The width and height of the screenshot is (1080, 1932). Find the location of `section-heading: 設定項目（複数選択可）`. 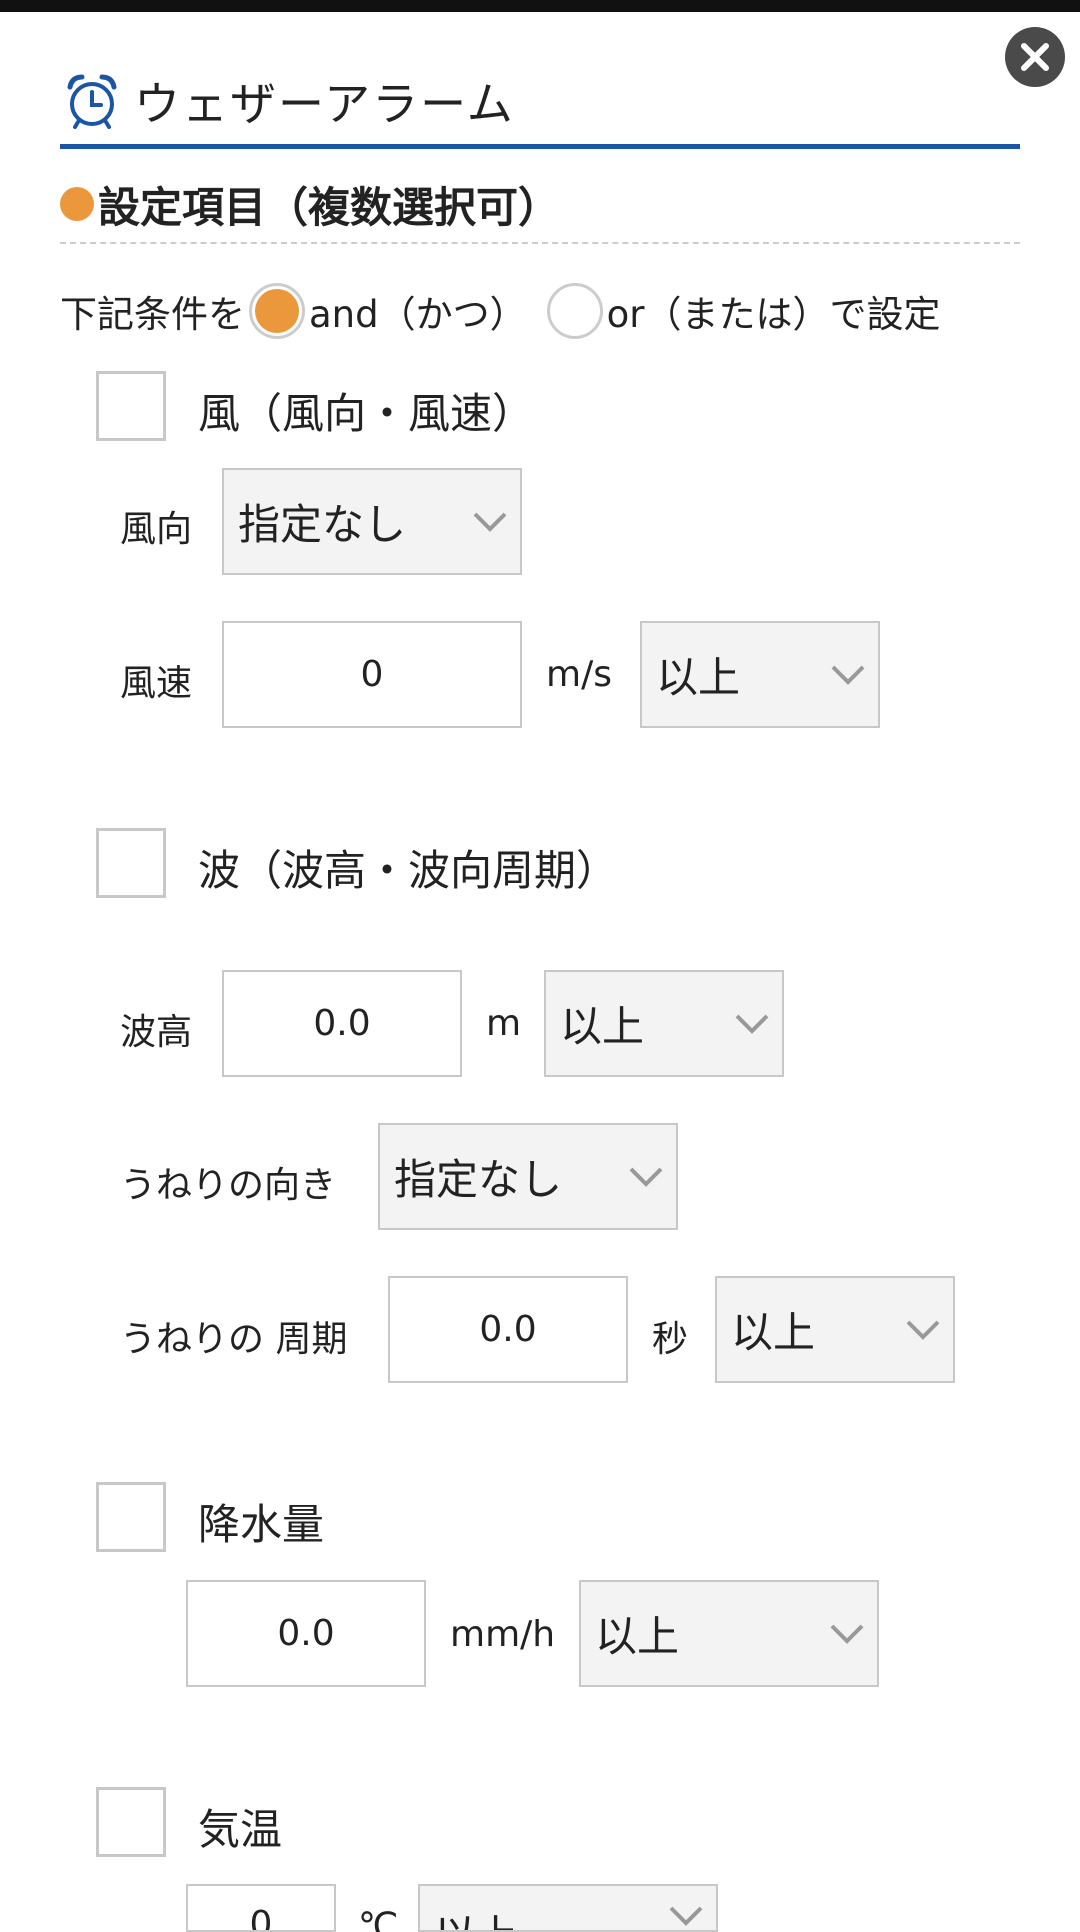

section-heading: 設定項目（複数選択可） is located at coordinates (540, 205).